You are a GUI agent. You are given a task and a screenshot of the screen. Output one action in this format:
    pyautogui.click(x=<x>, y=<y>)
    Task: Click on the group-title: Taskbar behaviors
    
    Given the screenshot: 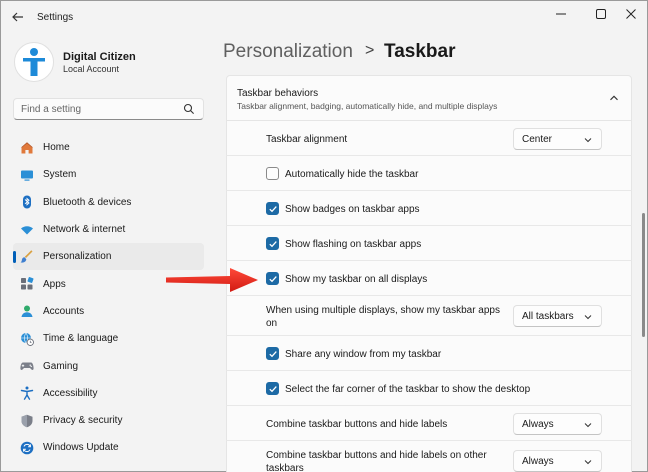 What is the action you would take?
    pyautogui.click(x=278, y=93)
    